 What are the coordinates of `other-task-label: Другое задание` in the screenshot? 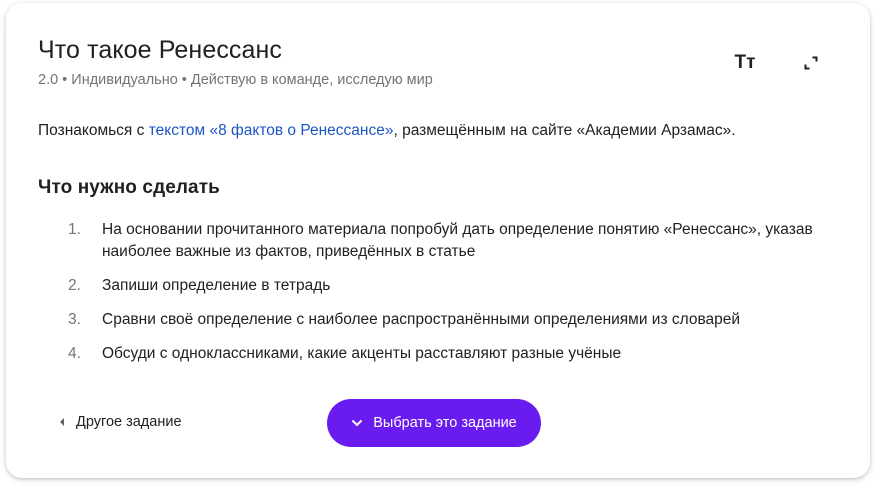 It's located at (129, 422).